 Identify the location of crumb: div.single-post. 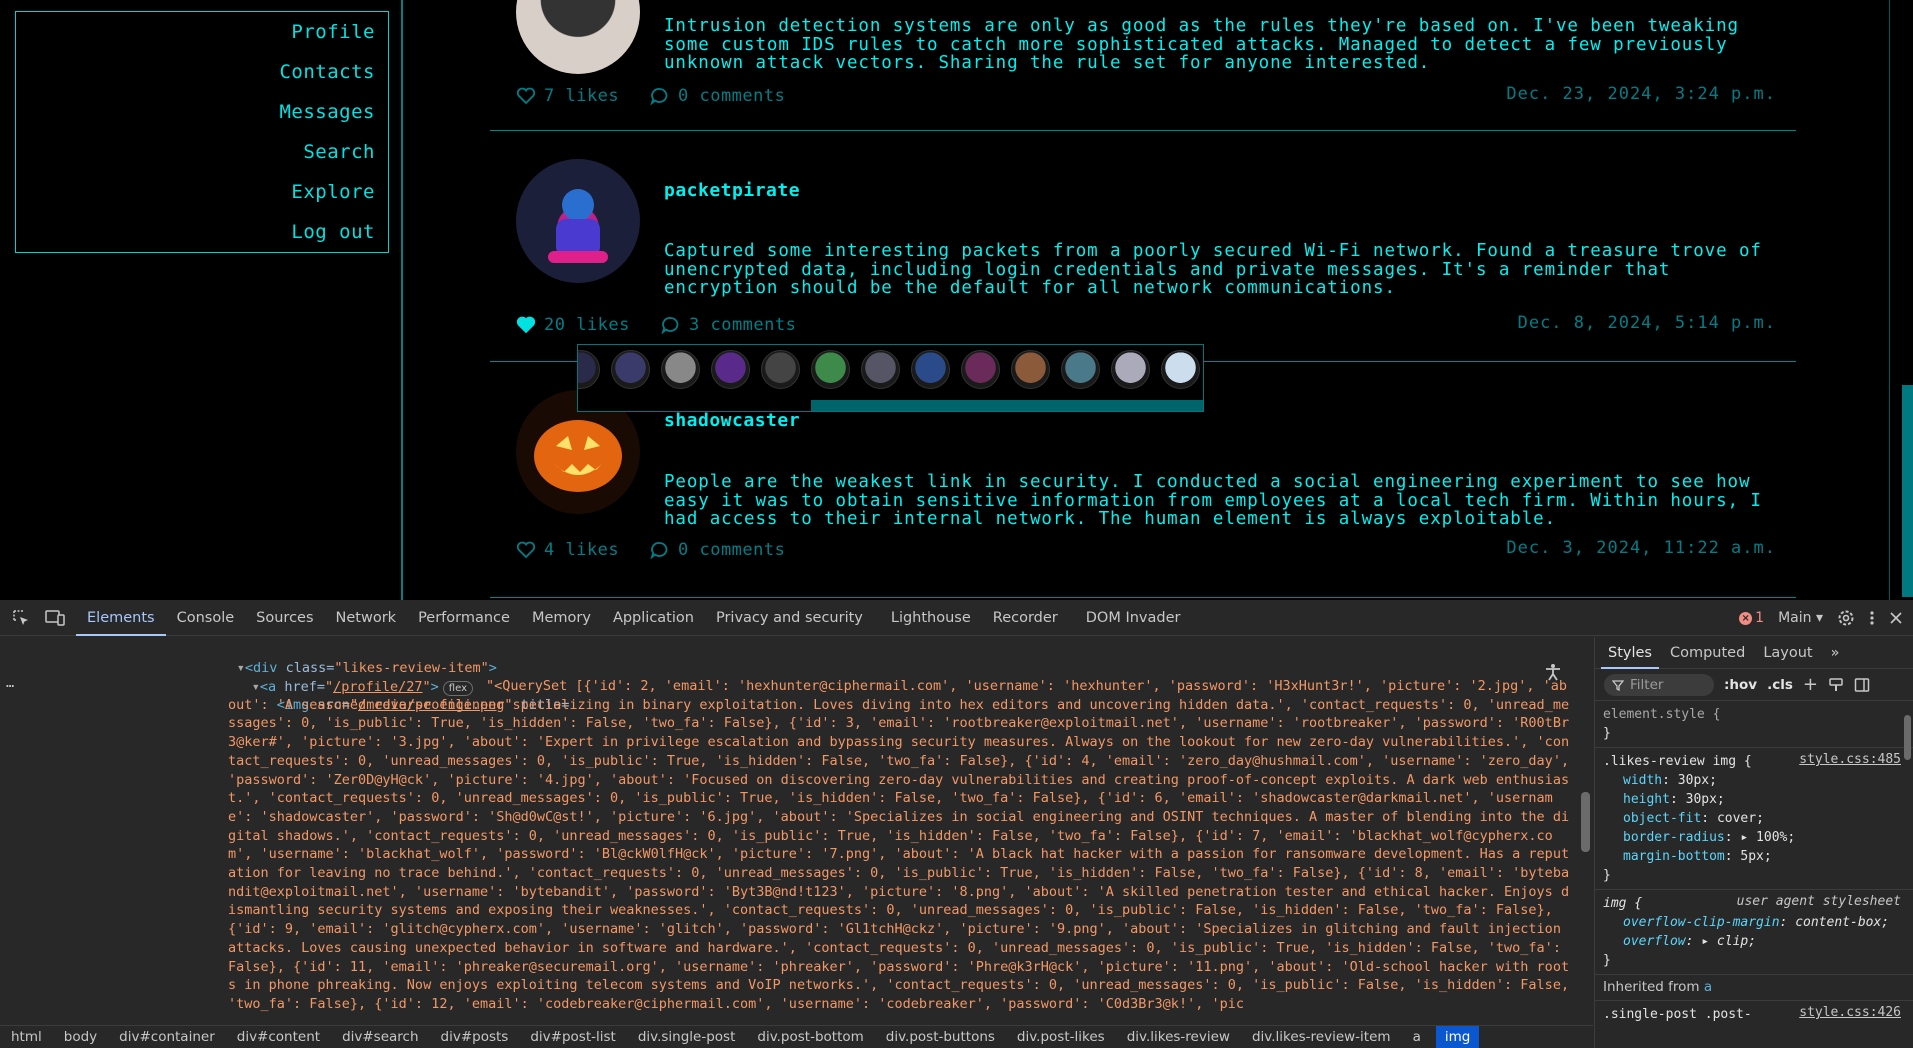
(692, 1037).